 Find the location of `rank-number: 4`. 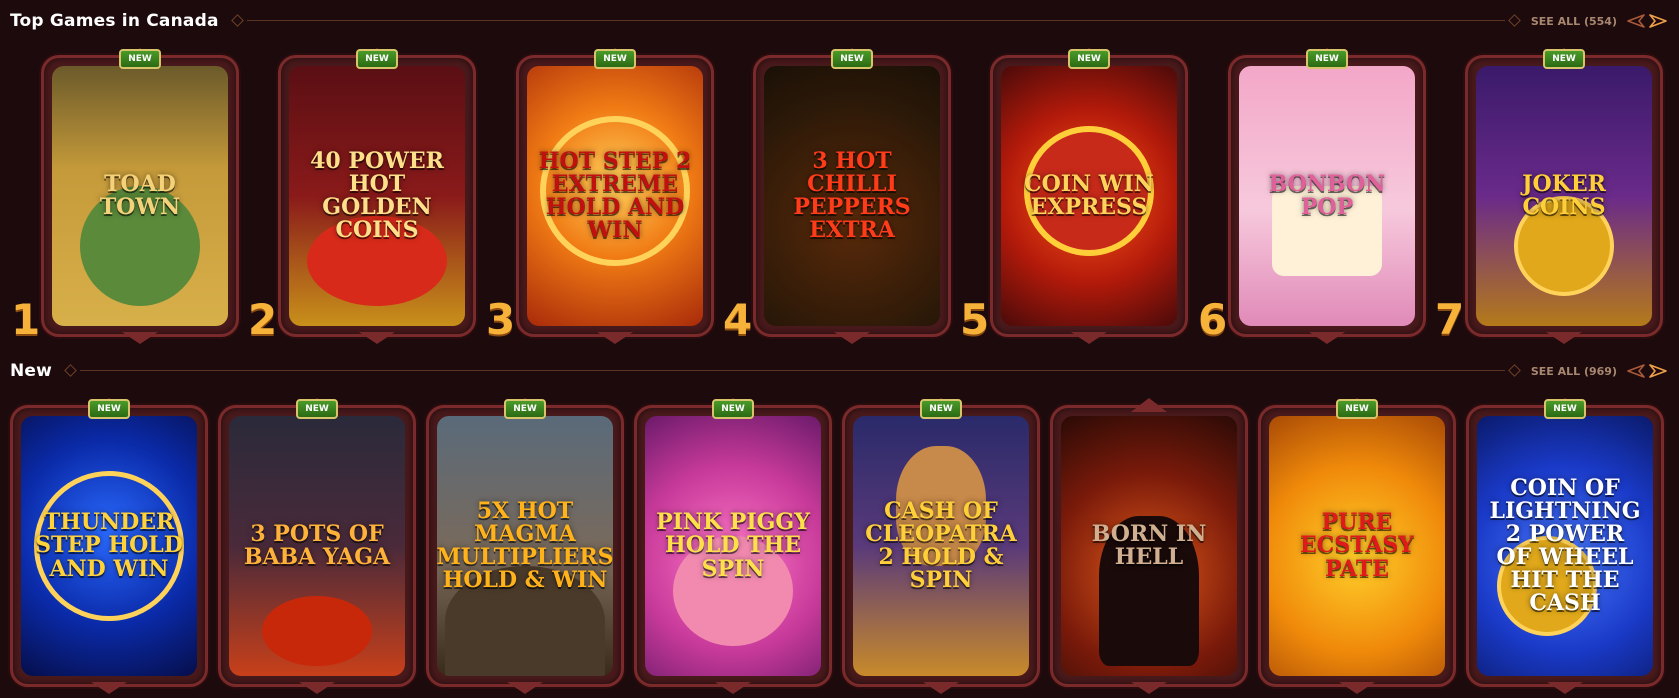

rank-number: 4 is located at coordinates (738, 319).